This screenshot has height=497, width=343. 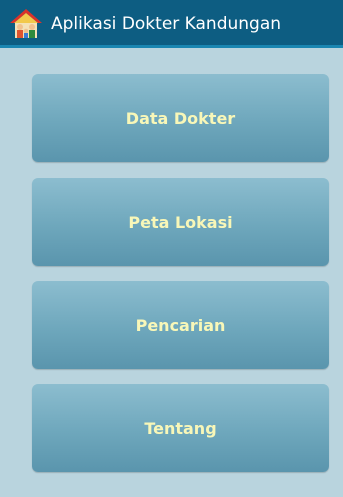 I want to click on data-dokter-label: Data Dokter, so click(x=180, y=118).